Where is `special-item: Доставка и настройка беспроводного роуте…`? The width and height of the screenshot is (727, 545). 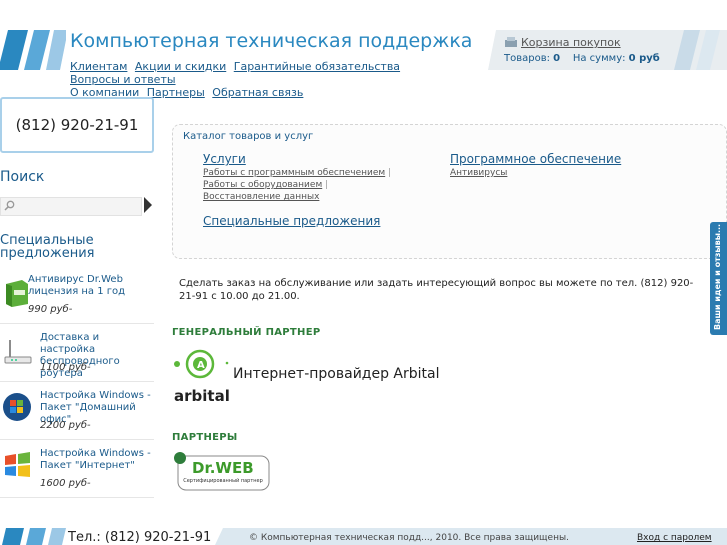
special-item: Доставка и настройка беспроводного роуте… is located at coordinates (77, 357).